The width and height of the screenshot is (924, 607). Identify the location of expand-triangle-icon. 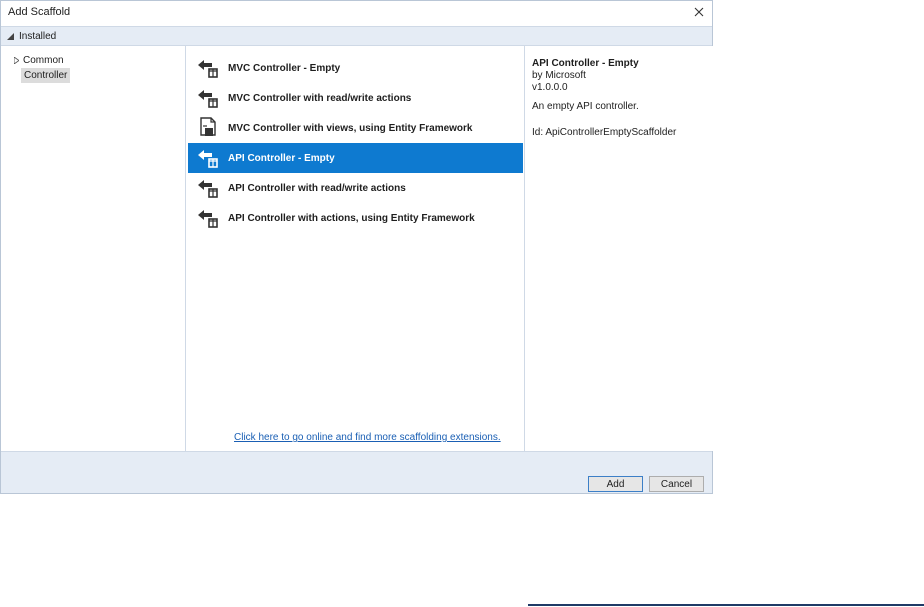
(16, 60).